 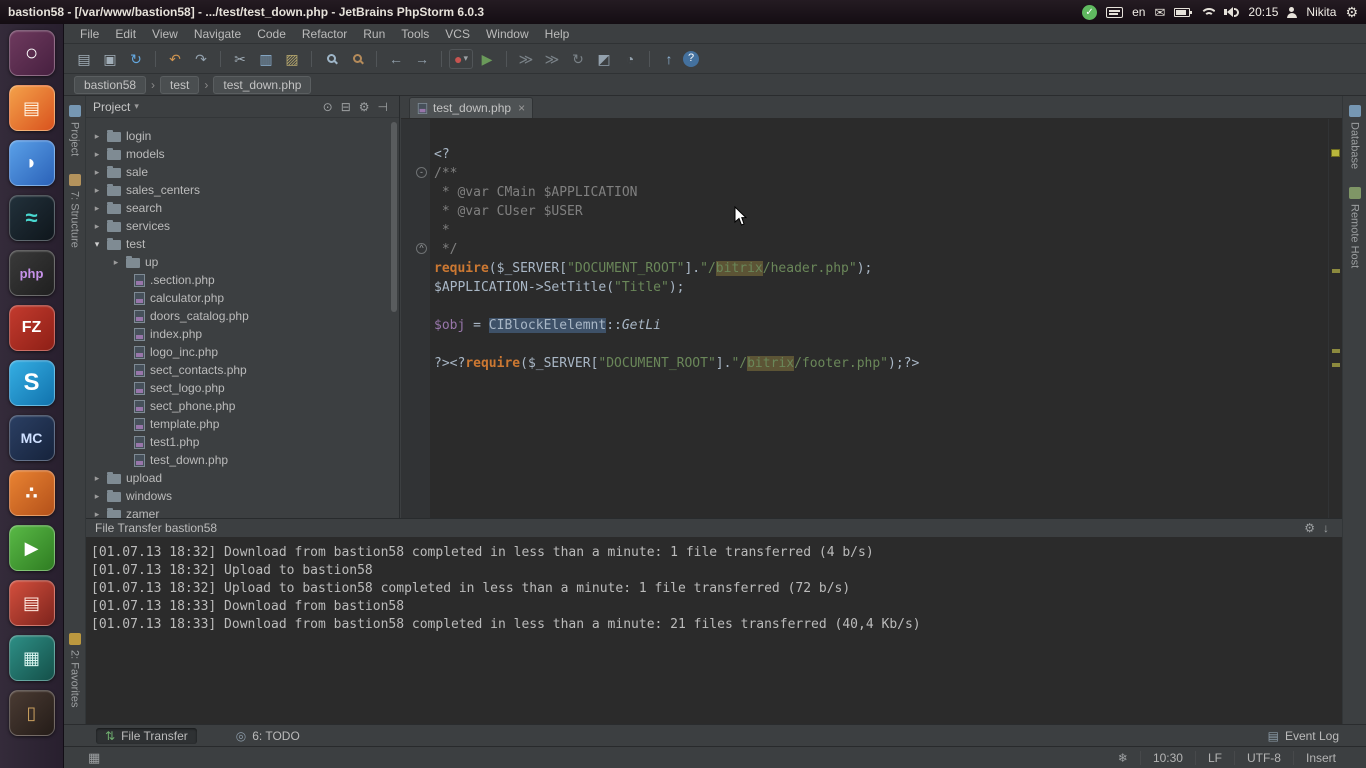 I want to click on locate-icon: ⊙, so click(x=328, y=107).